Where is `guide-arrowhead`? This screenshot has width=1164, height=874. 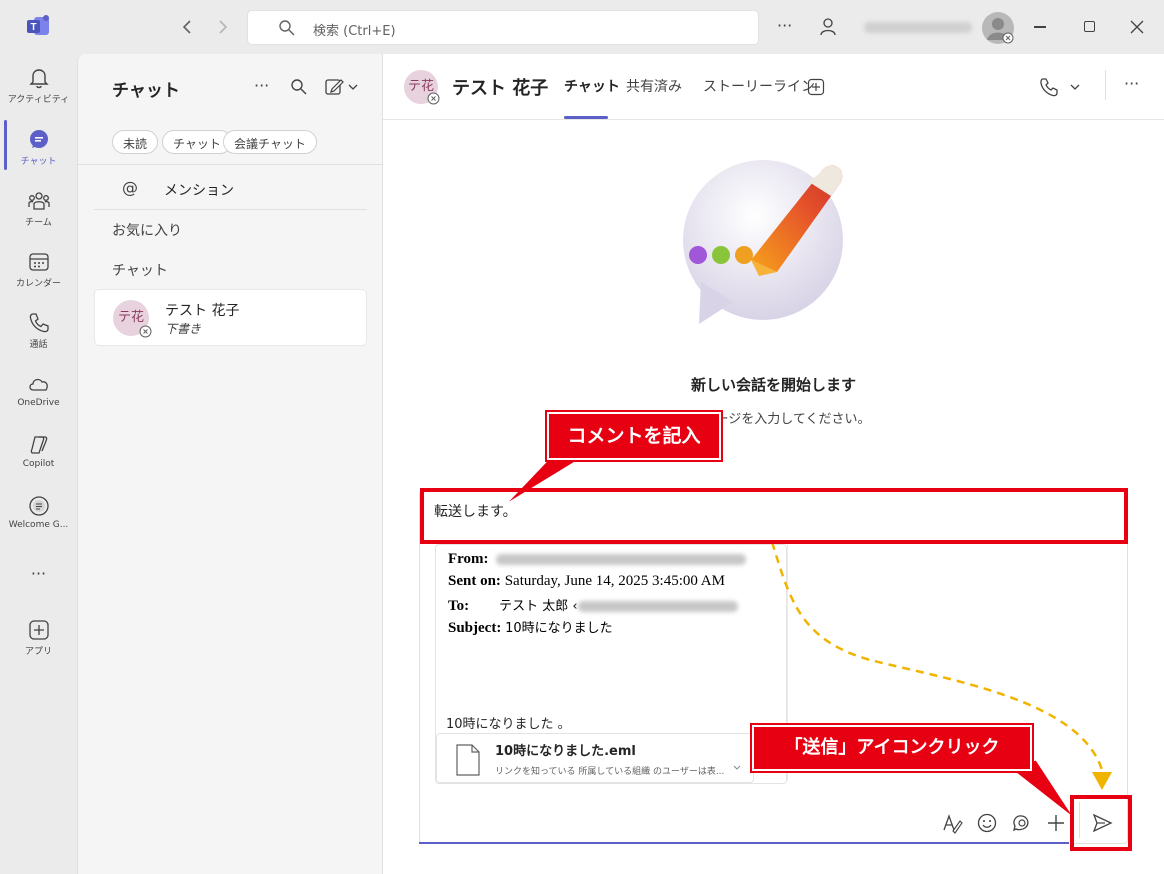
guide-arrowhead is located at coordinates (1102, 781).